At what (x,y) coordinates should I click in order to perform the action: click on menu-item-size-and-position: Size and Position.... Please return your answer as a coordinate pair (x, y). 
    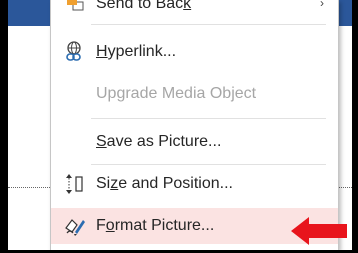
    Looking at the image, I should click on (194, 184).